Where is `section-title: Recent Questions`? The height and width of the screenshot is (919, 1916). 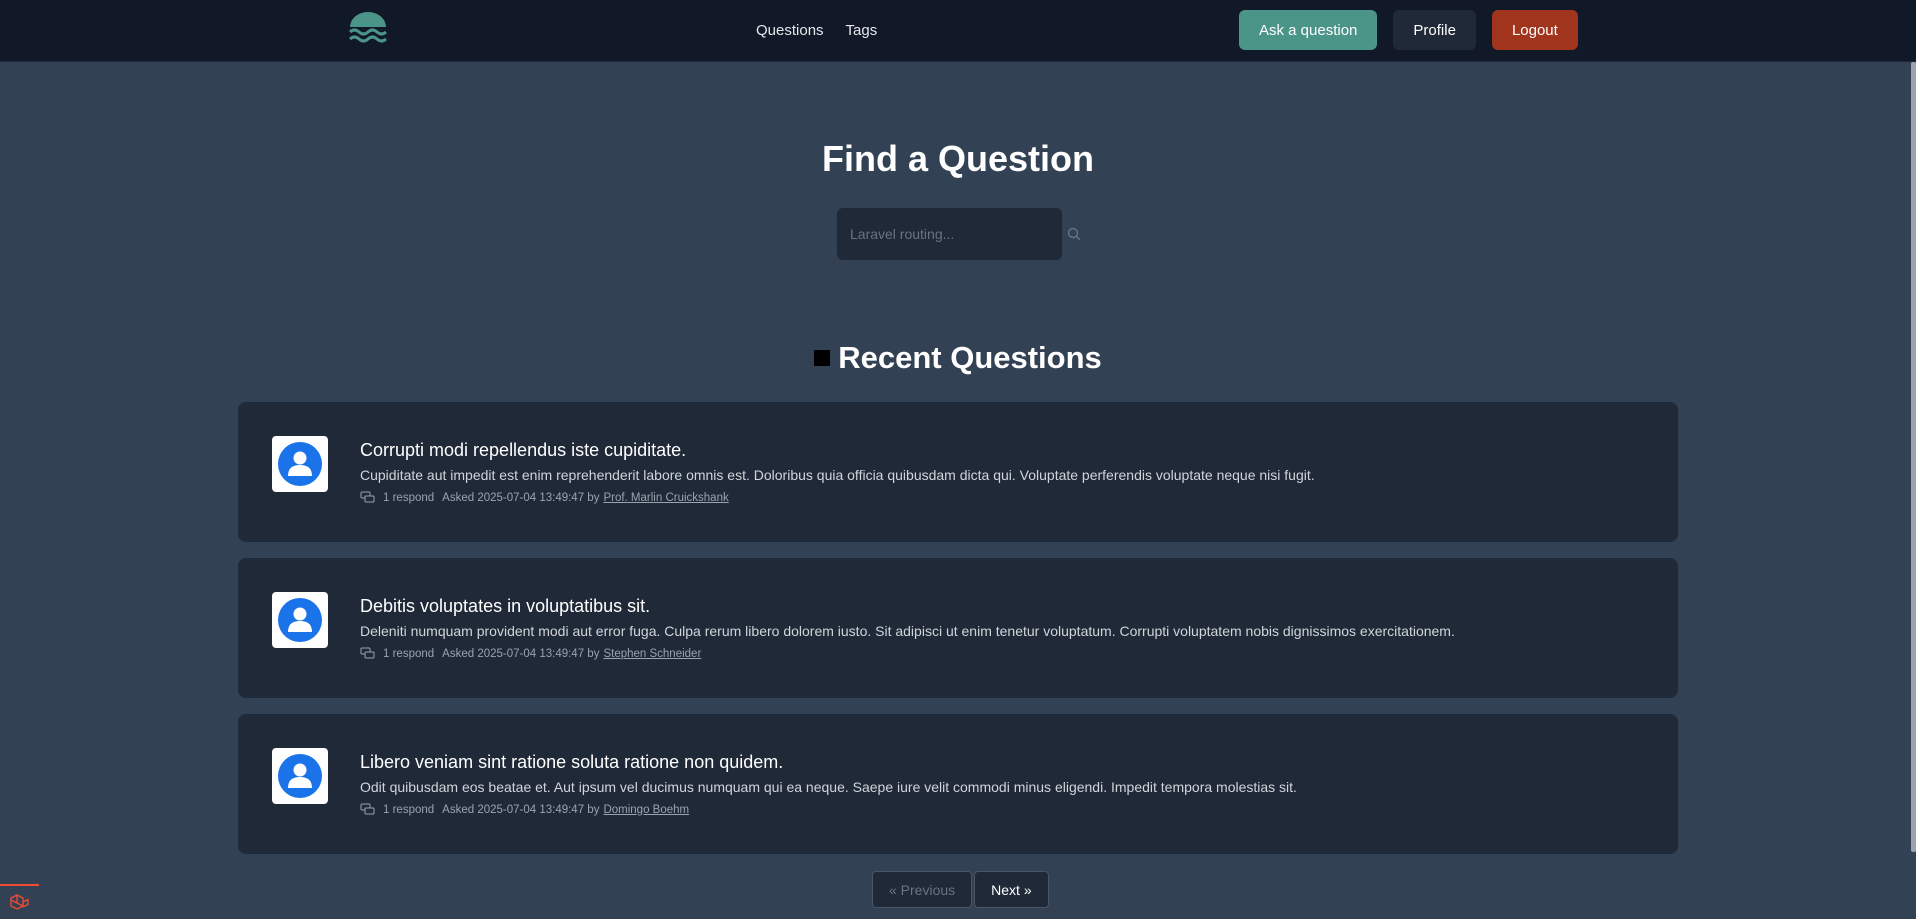
section-title: Recent Questions is located at coordinates (970, 357).